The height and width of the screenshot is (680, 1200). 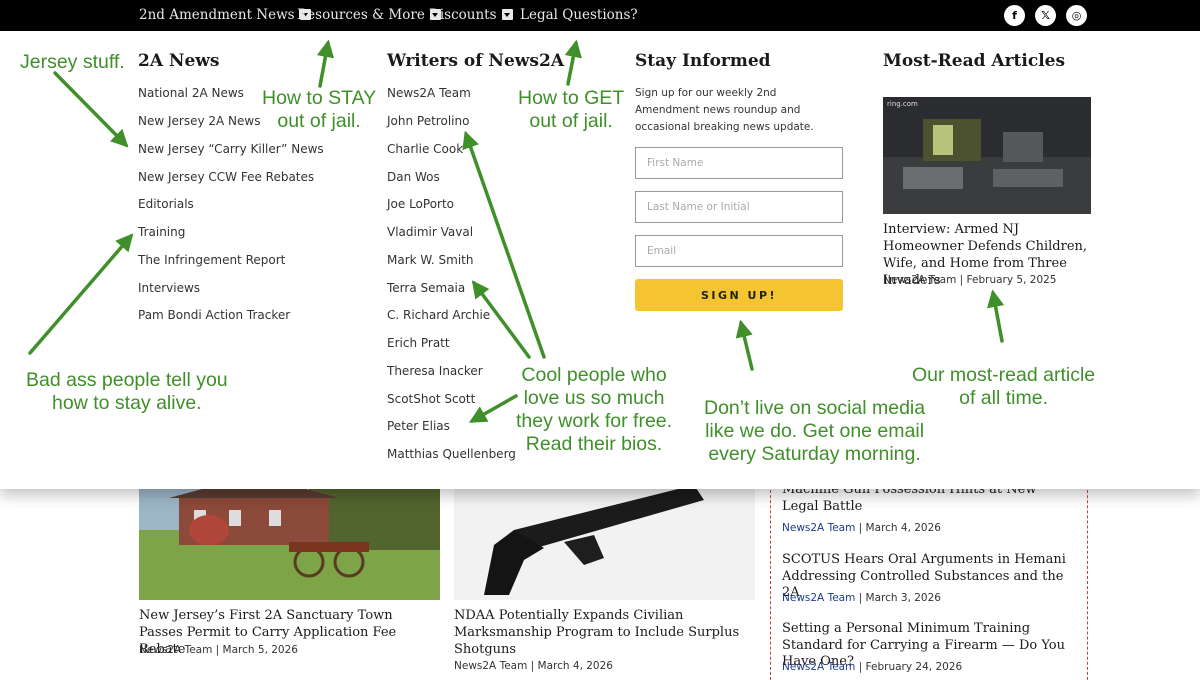 What do you see at coordinates (744, 345) in the screenshot?
I see `arrow-signup` at bounding box center [744, 345].